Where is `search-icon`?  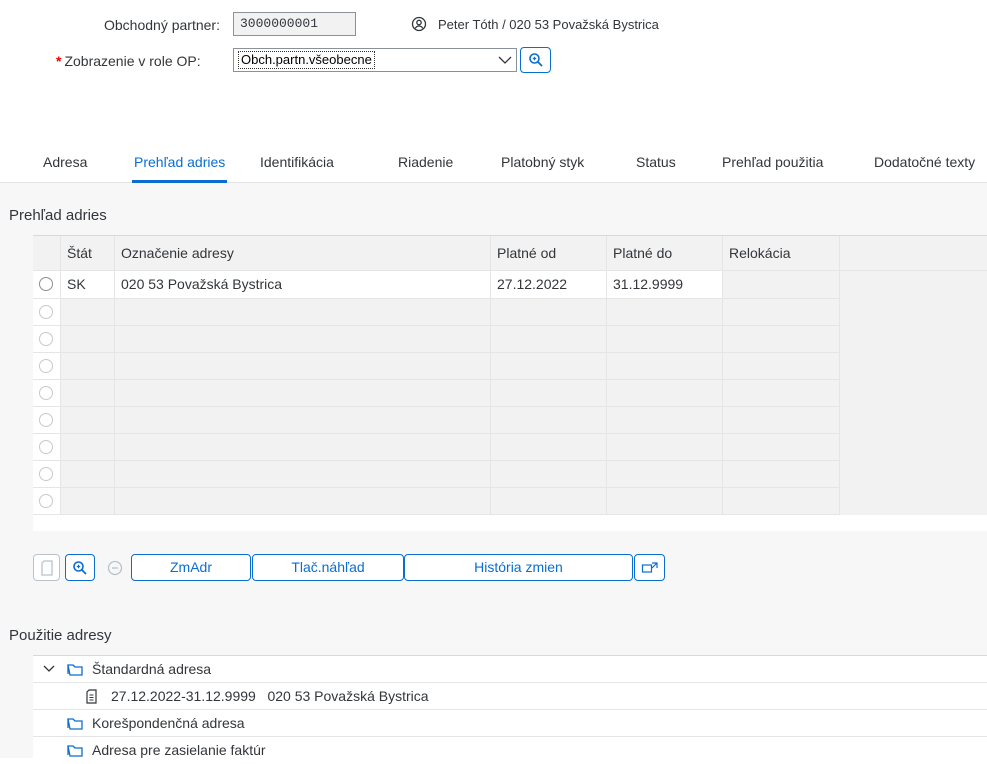
search-icon is located at coordinates (536, 60).